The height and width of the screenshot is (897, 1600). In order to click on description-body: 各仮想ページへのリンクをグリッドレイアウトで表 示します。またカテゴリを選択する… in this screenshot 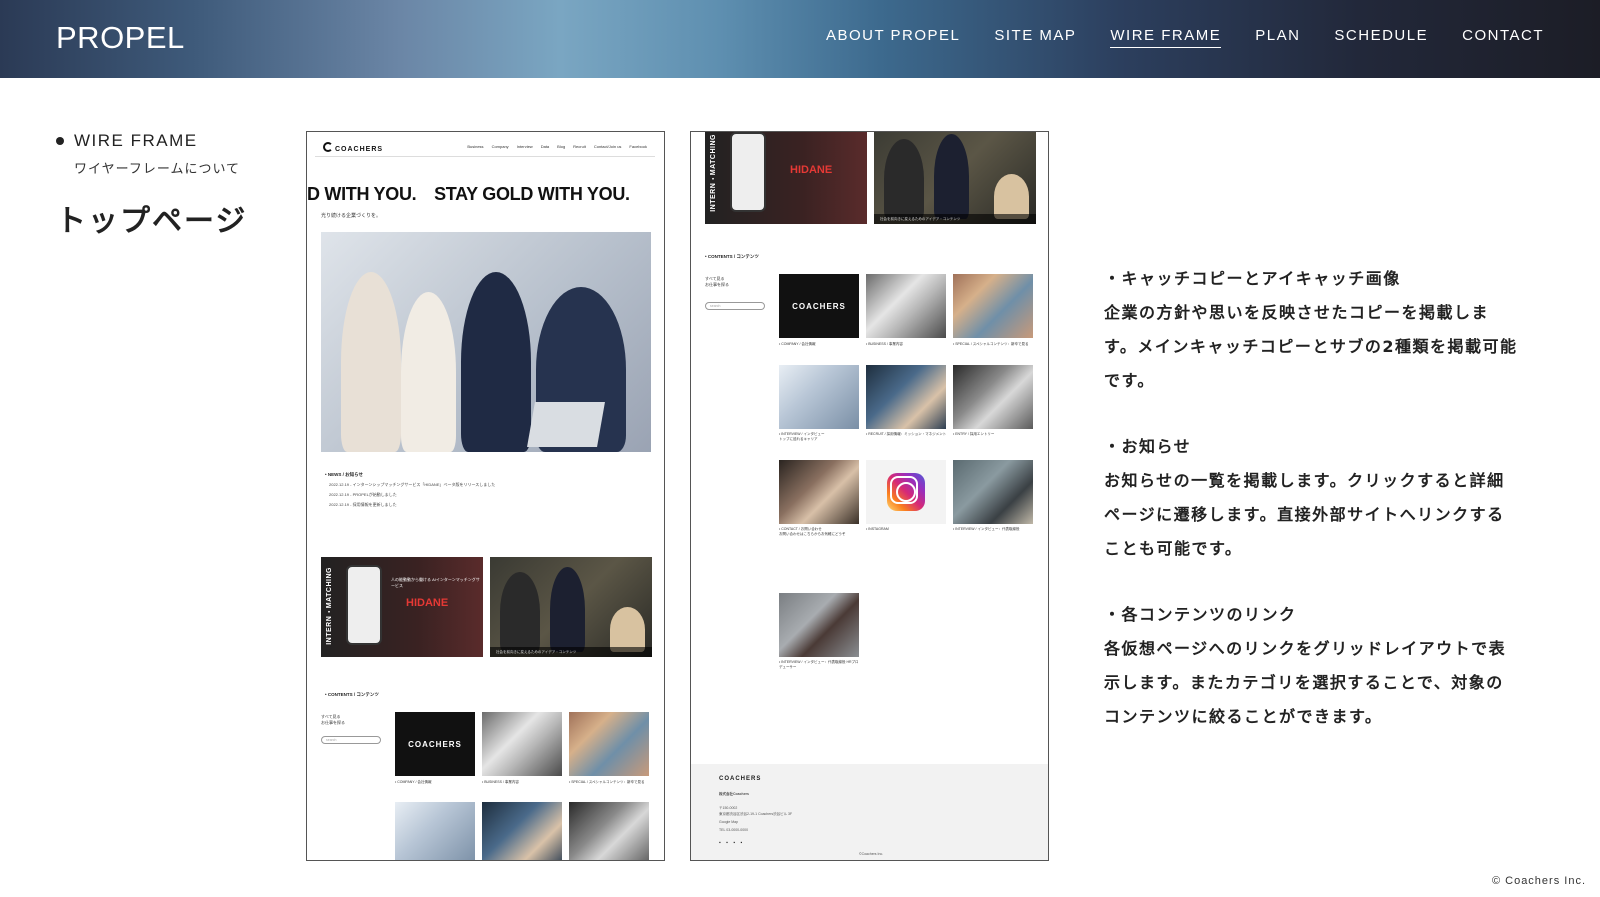, I will do `click(1305, 682)`.